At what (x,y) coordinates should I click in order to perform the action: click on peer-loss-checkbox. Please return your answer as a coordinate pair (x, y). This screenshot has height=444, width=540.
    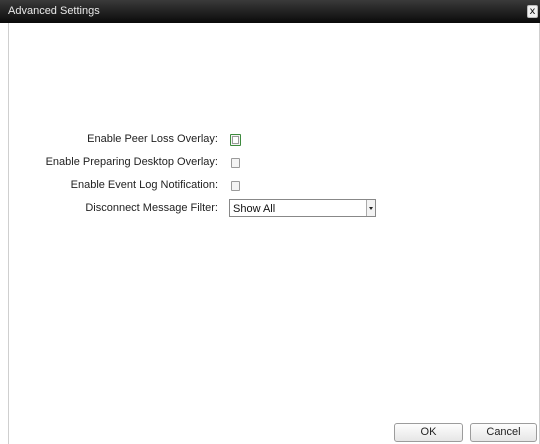
    Looking at the image, I should click on (235, 140).